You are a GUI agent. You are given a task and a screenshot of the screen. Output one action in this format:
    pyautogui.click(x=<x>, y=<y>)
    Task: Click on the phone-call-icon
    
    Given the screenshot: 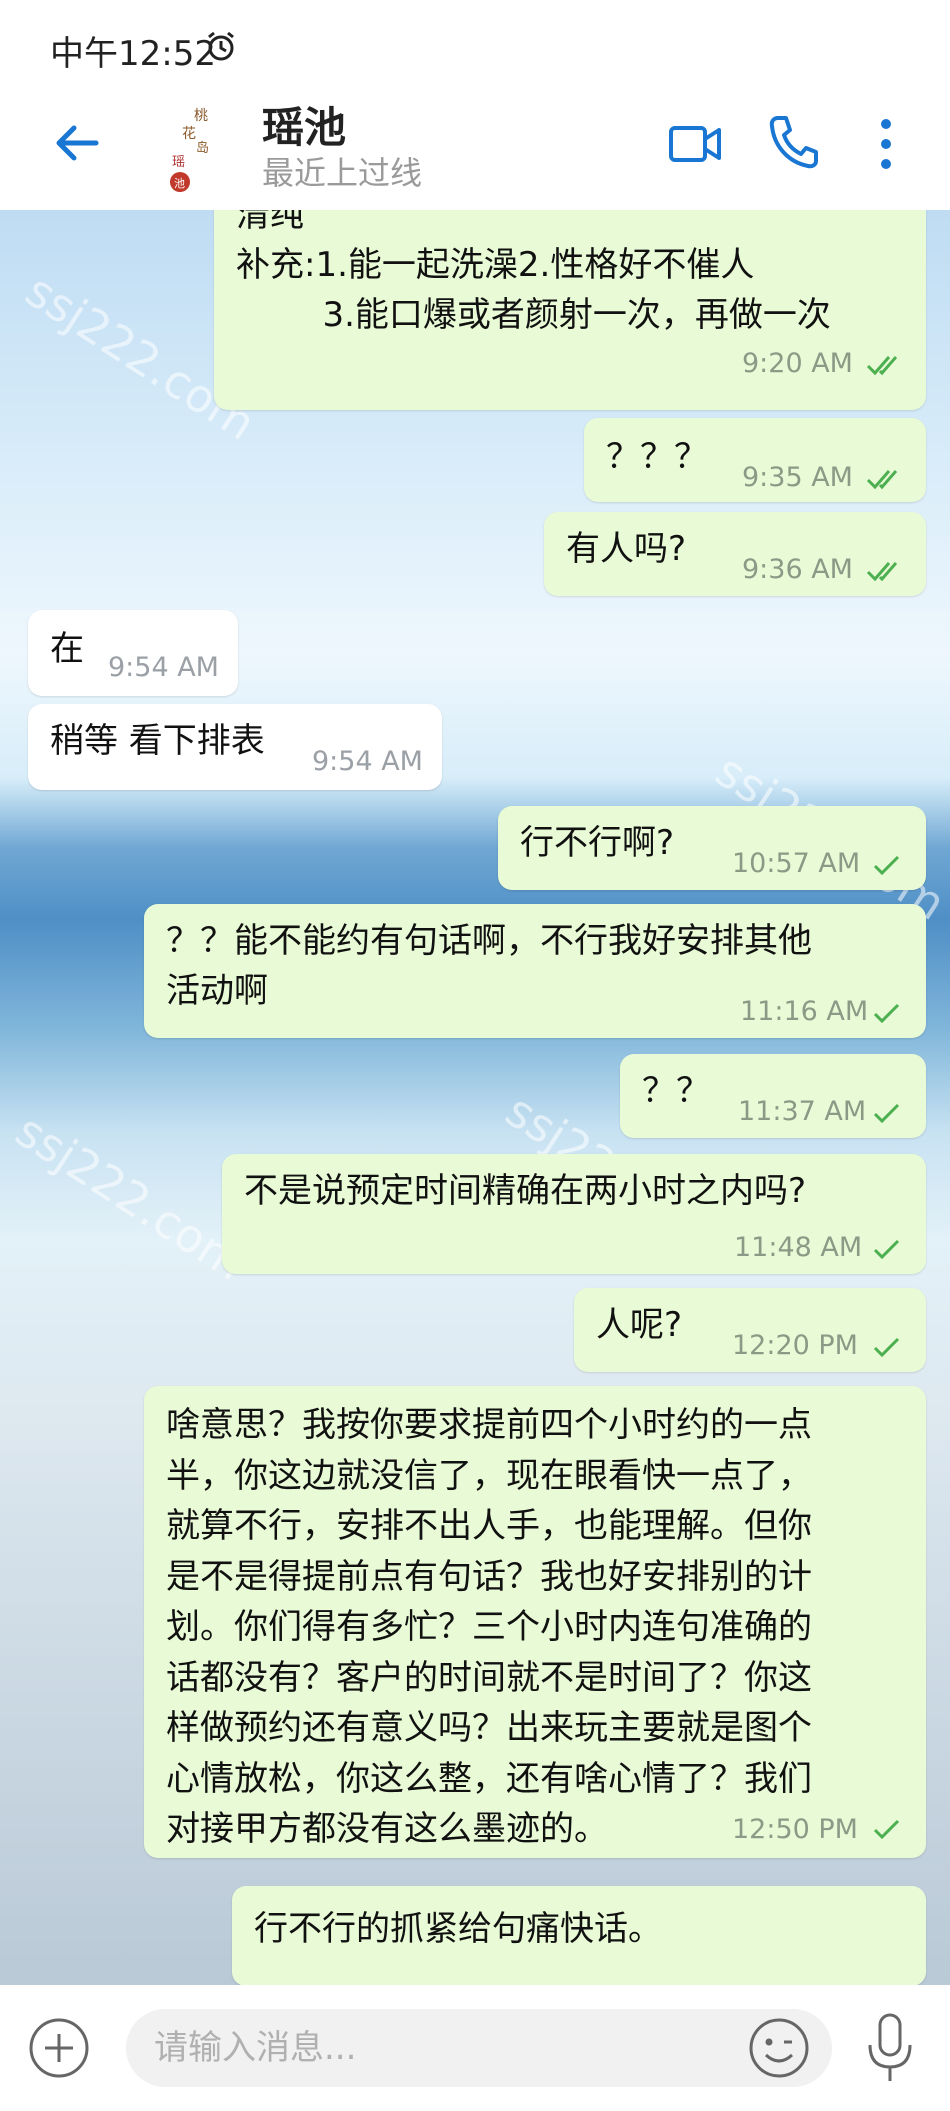 What is the action you would take?
    pyautogui.click(x=792, y=142)
    